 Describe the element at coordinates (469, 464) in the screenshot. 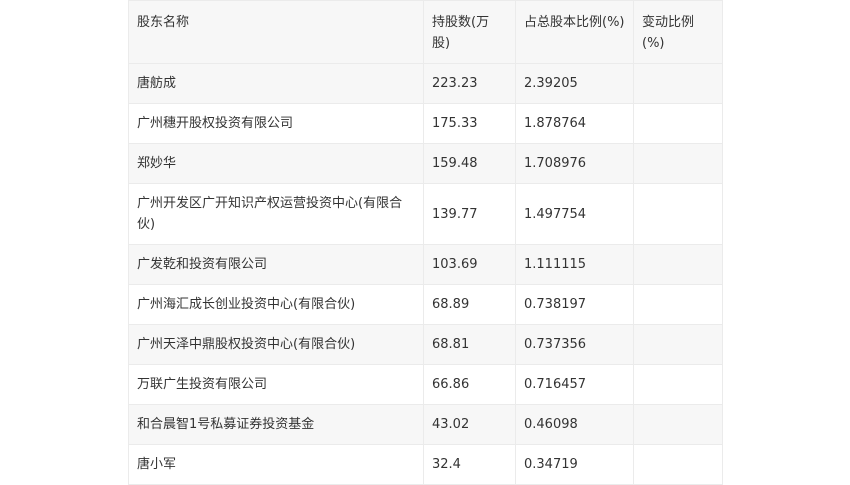

I see `cell-shares-held: 32.4` at that location.